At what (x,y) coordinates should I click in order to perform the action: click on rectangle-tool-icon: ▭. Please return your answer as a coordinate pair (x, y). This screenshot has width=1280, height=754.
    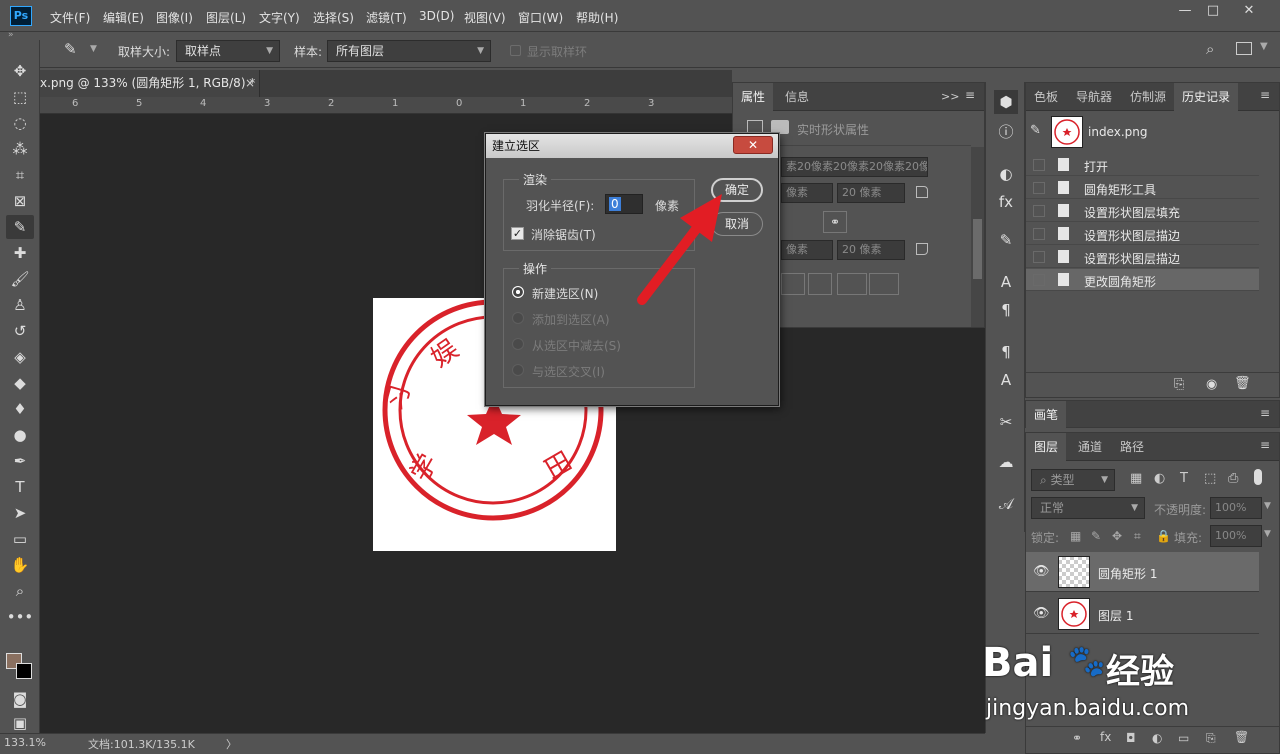
    Looking at the image, I should click on (20, 539).